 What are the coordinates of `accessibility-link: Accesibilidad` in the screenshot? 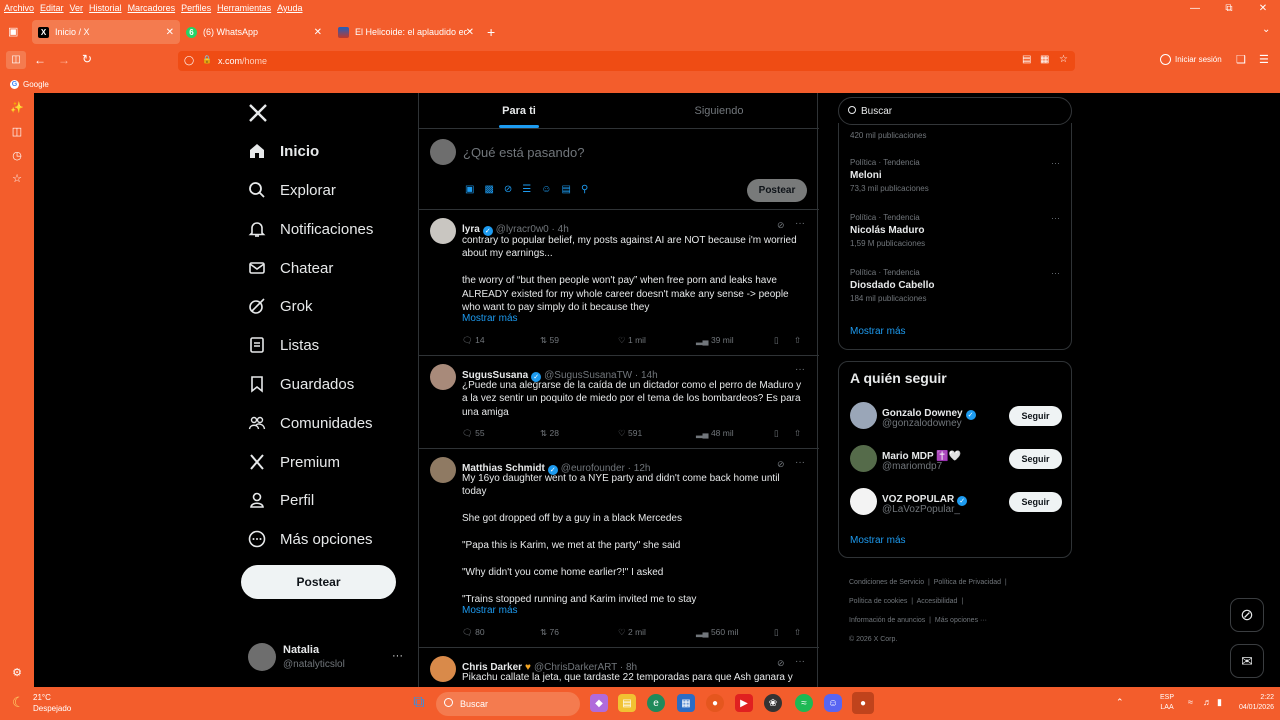 It's located at (937, 601).